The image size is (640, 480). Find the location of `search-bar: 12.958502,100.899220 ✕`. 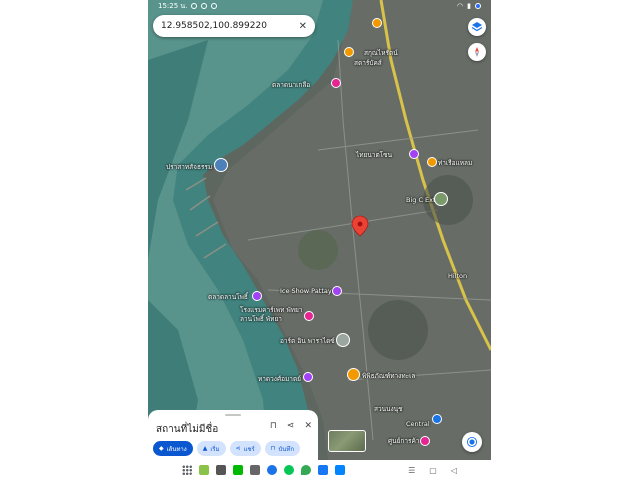

search-bar: 12.958502,100.899220 ✕ is located at coordinates (234, 26).